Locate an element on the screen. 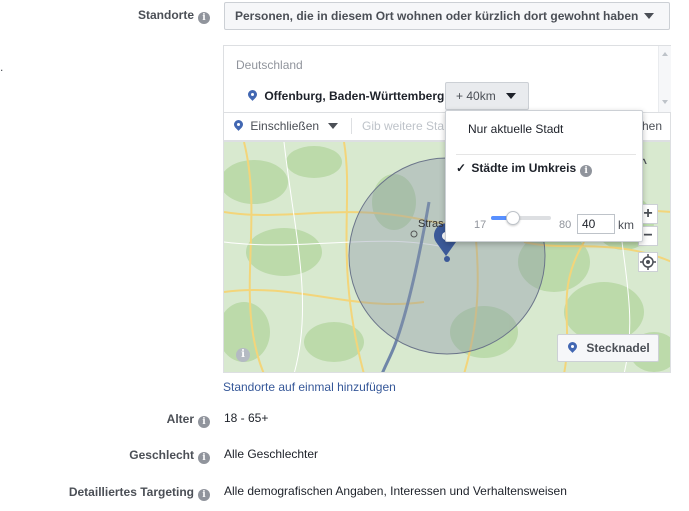 This screenshot has width=689, height=511. drop-pin-button: Stecknadel is located at coordinates (608, 348).